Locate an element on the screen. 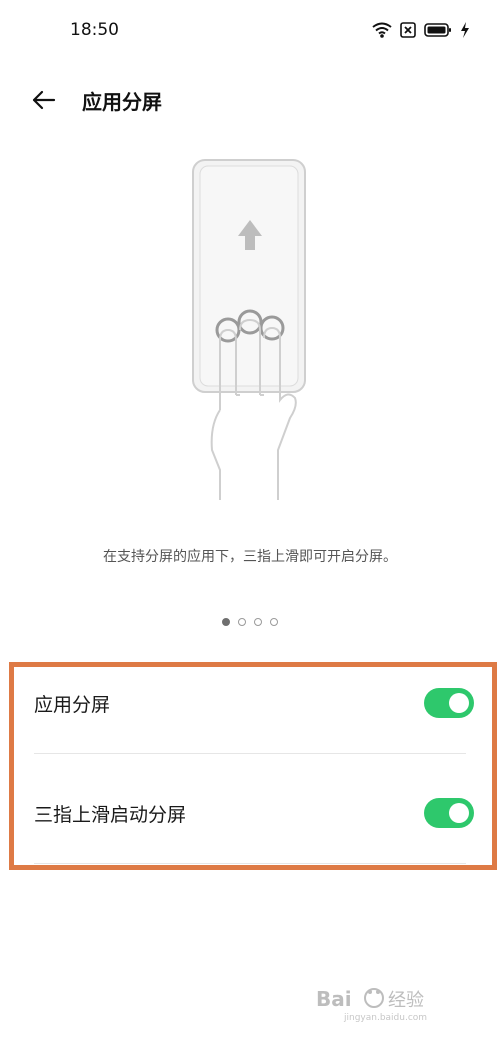  charging-bolt-icon is located at coordinates (465, 32).